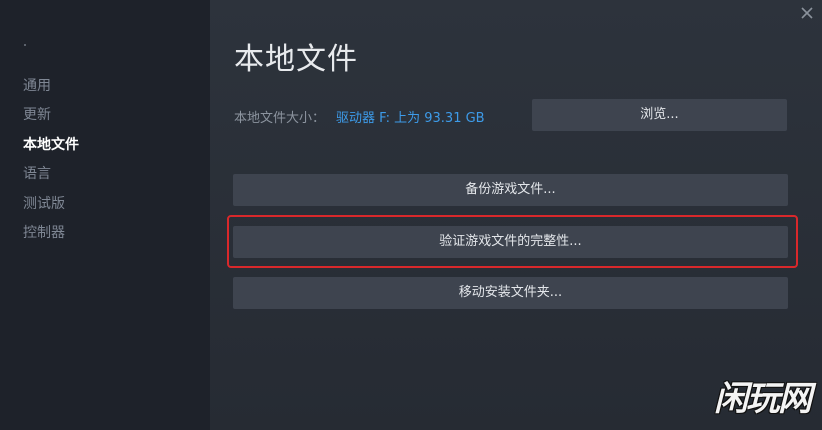  Describe the element at coordinates (44, 233) in the screenshot. I see `sidebar-item-controller: 控制器` at that location.